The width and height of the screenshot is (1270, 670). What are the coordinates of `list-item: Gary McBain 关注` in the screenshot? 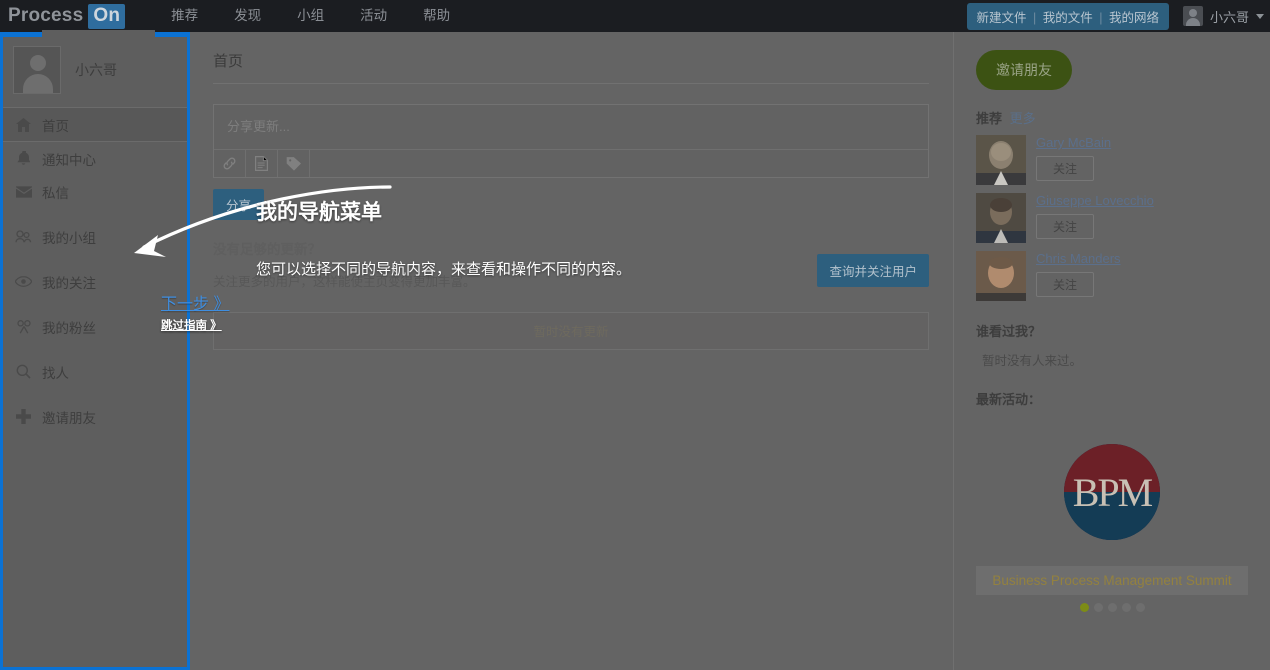 It's located at (1112, 160).